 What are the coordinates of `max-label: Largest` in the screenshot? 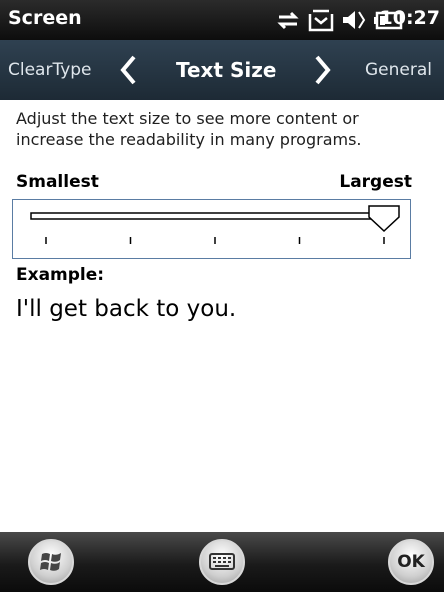 It's located at (375, 182).